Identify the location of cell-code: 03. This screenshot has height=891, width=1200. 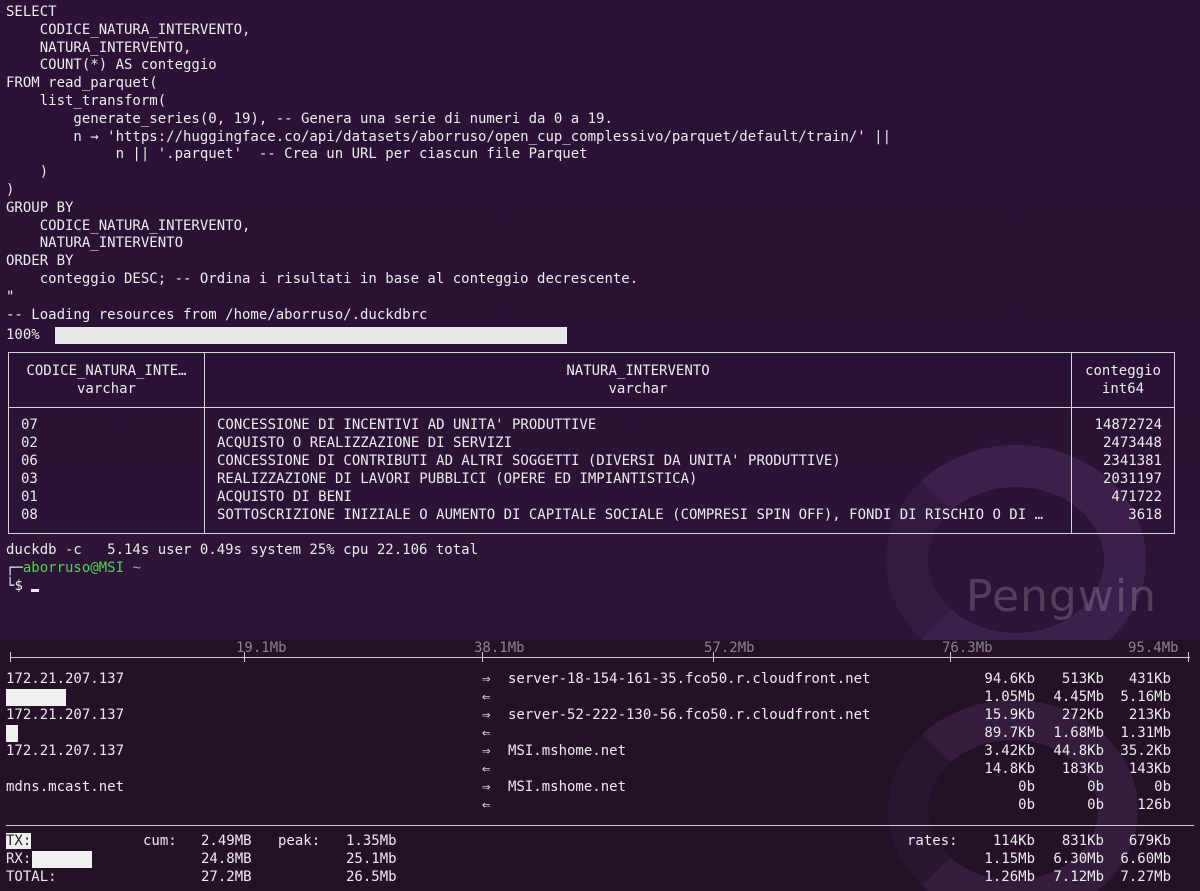
(29, 479).